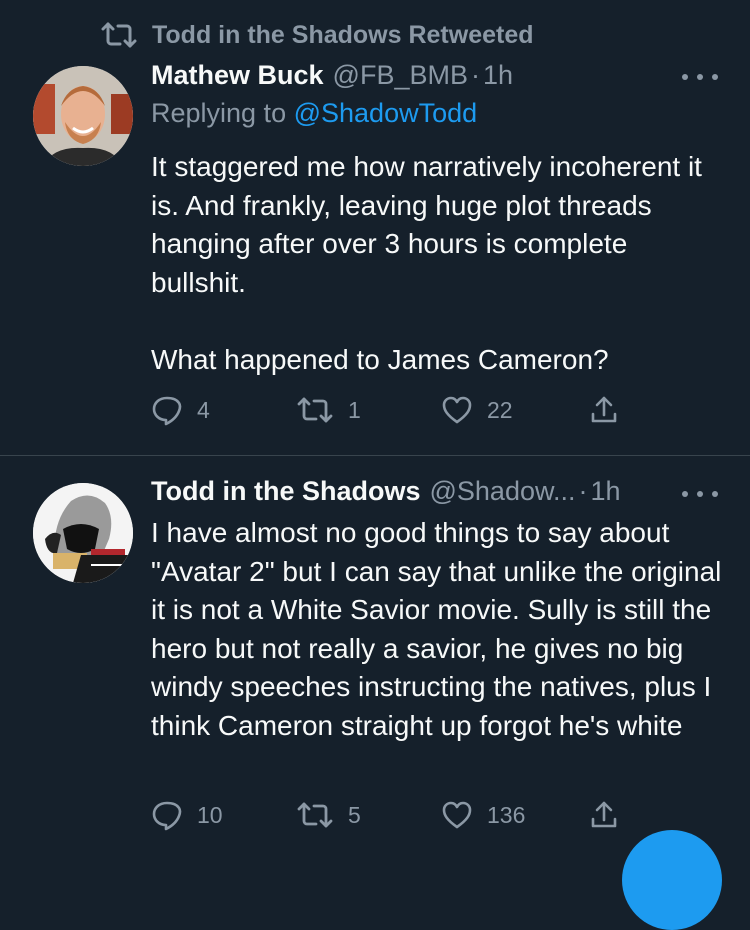 The height and width of the screenshot is (930, 750). What do you see at coordinates (332, 78) in the screenshot?
I see `tweet-1-header: Mathew Buck @FB_BMB · 1h` at bounding box center [332, 78].